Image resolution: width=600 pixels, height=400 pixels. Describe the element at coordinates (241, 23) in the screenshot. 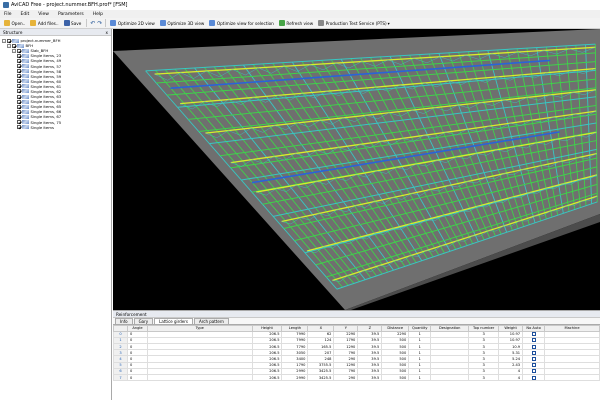

I see `optimize-selection-button: Optimize view for selection` at that location.